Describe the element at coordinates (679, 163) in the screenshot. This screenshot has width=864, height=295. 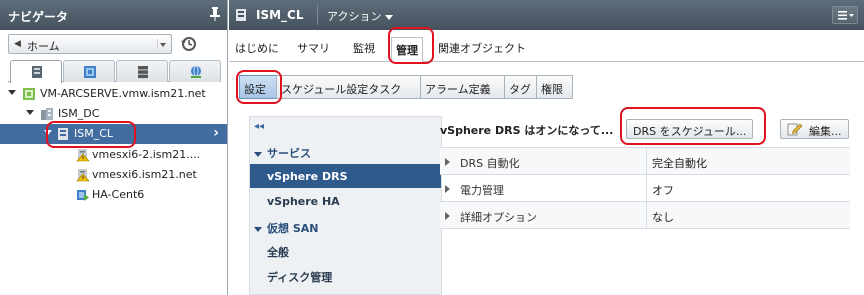
I see `property-value: 完全自動化` at that location.